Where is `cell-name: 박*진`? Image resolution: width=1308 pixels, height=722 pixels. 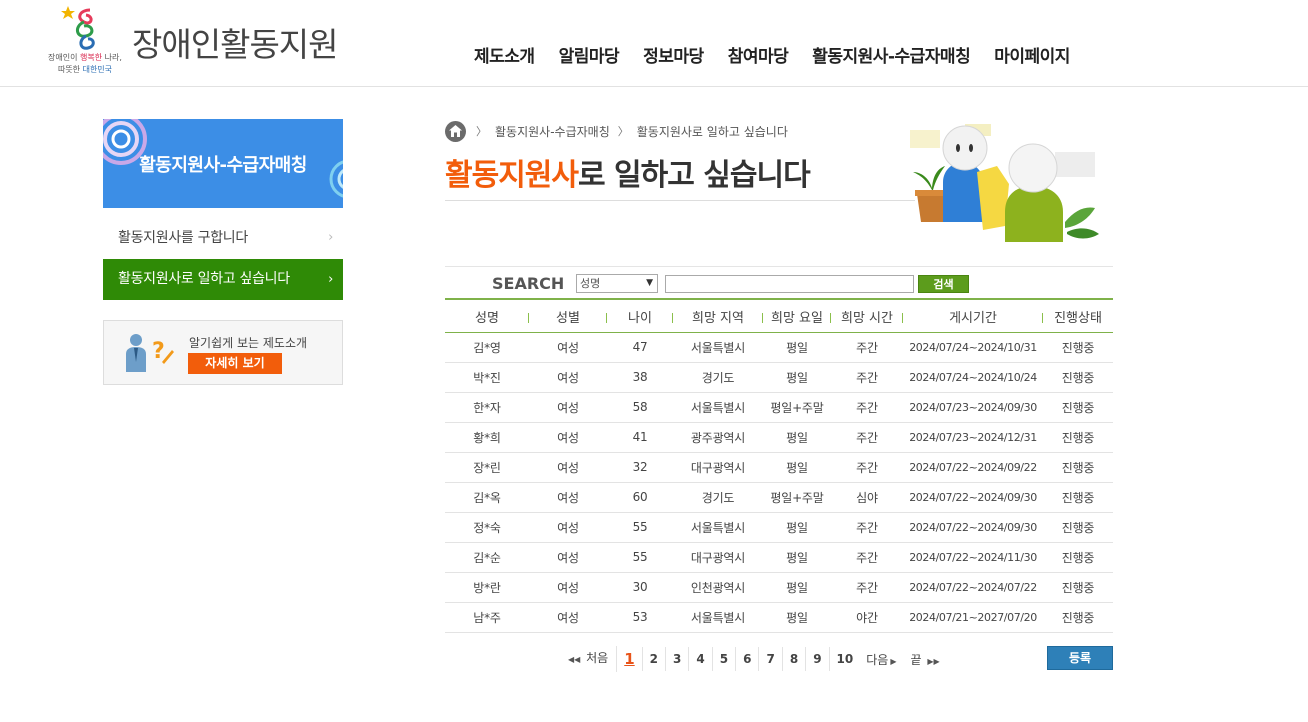 cell-name: 박*진 is located at coordinates (487, 377).